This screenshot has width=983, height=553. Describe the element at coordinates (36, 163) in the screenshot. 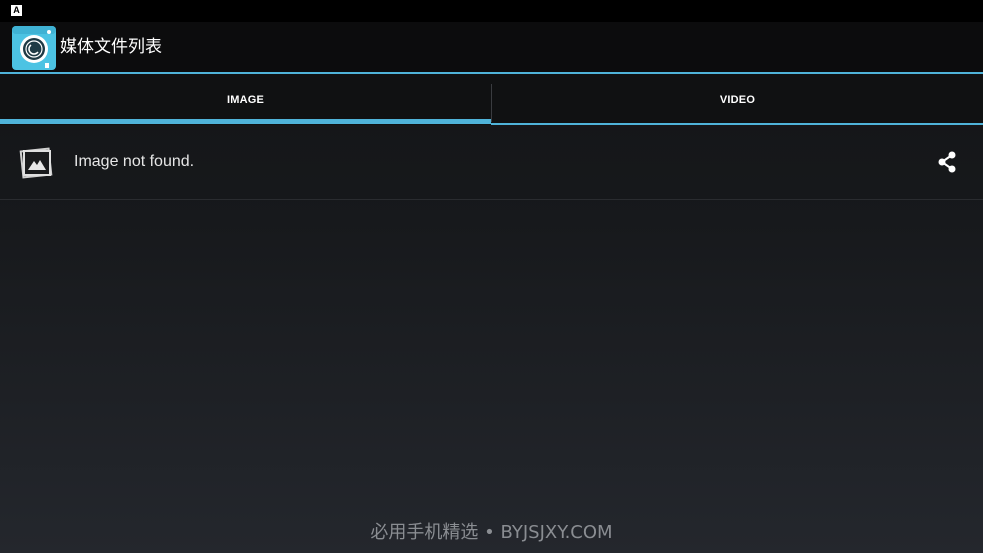

I see `image-placeholder-icon` at that location.